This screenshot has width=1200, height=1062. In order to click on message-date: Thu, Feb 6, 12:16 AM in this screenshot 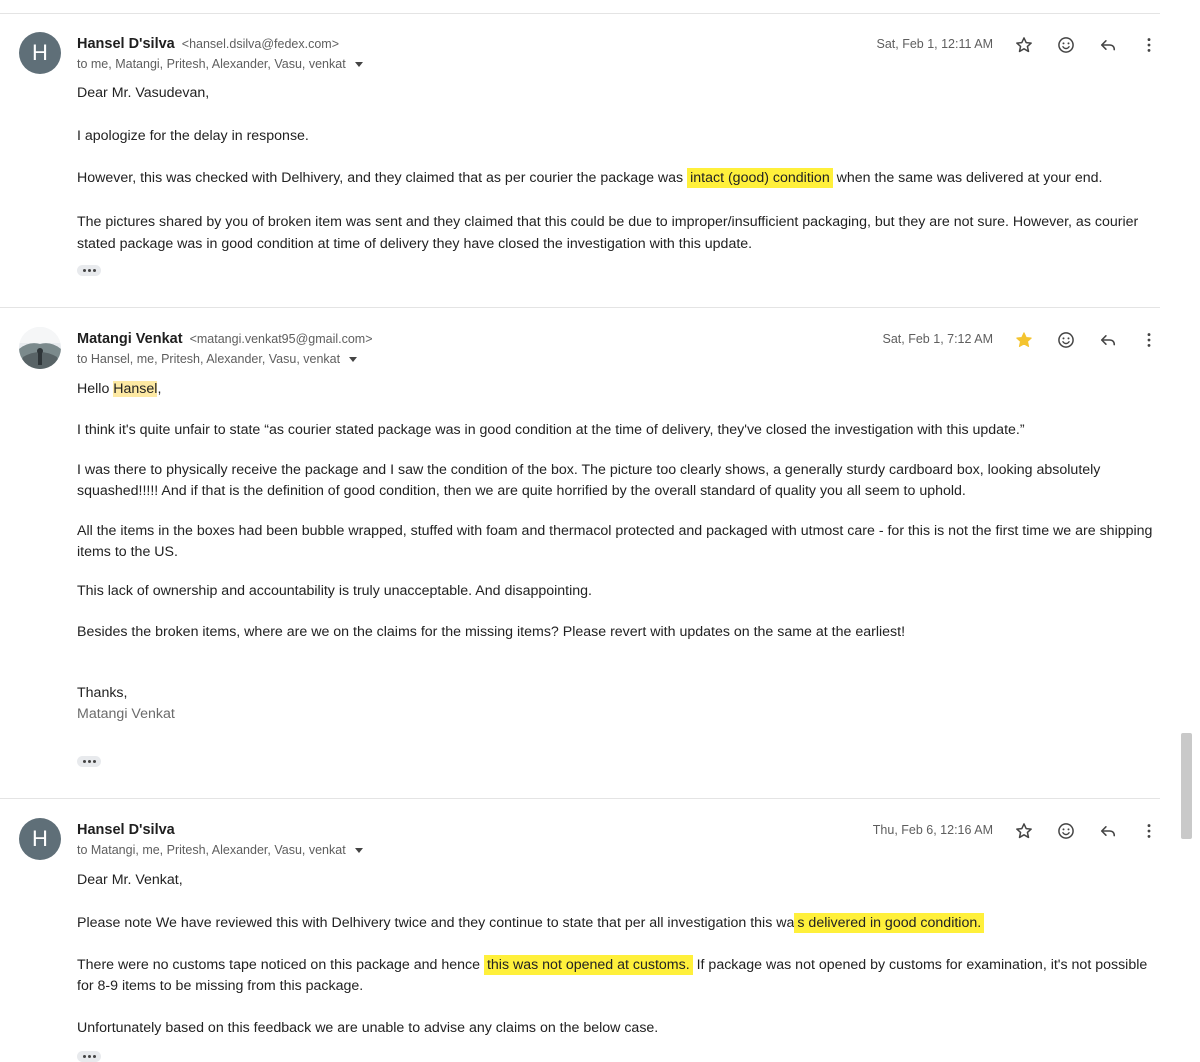, I will do `click(932, 830)`.